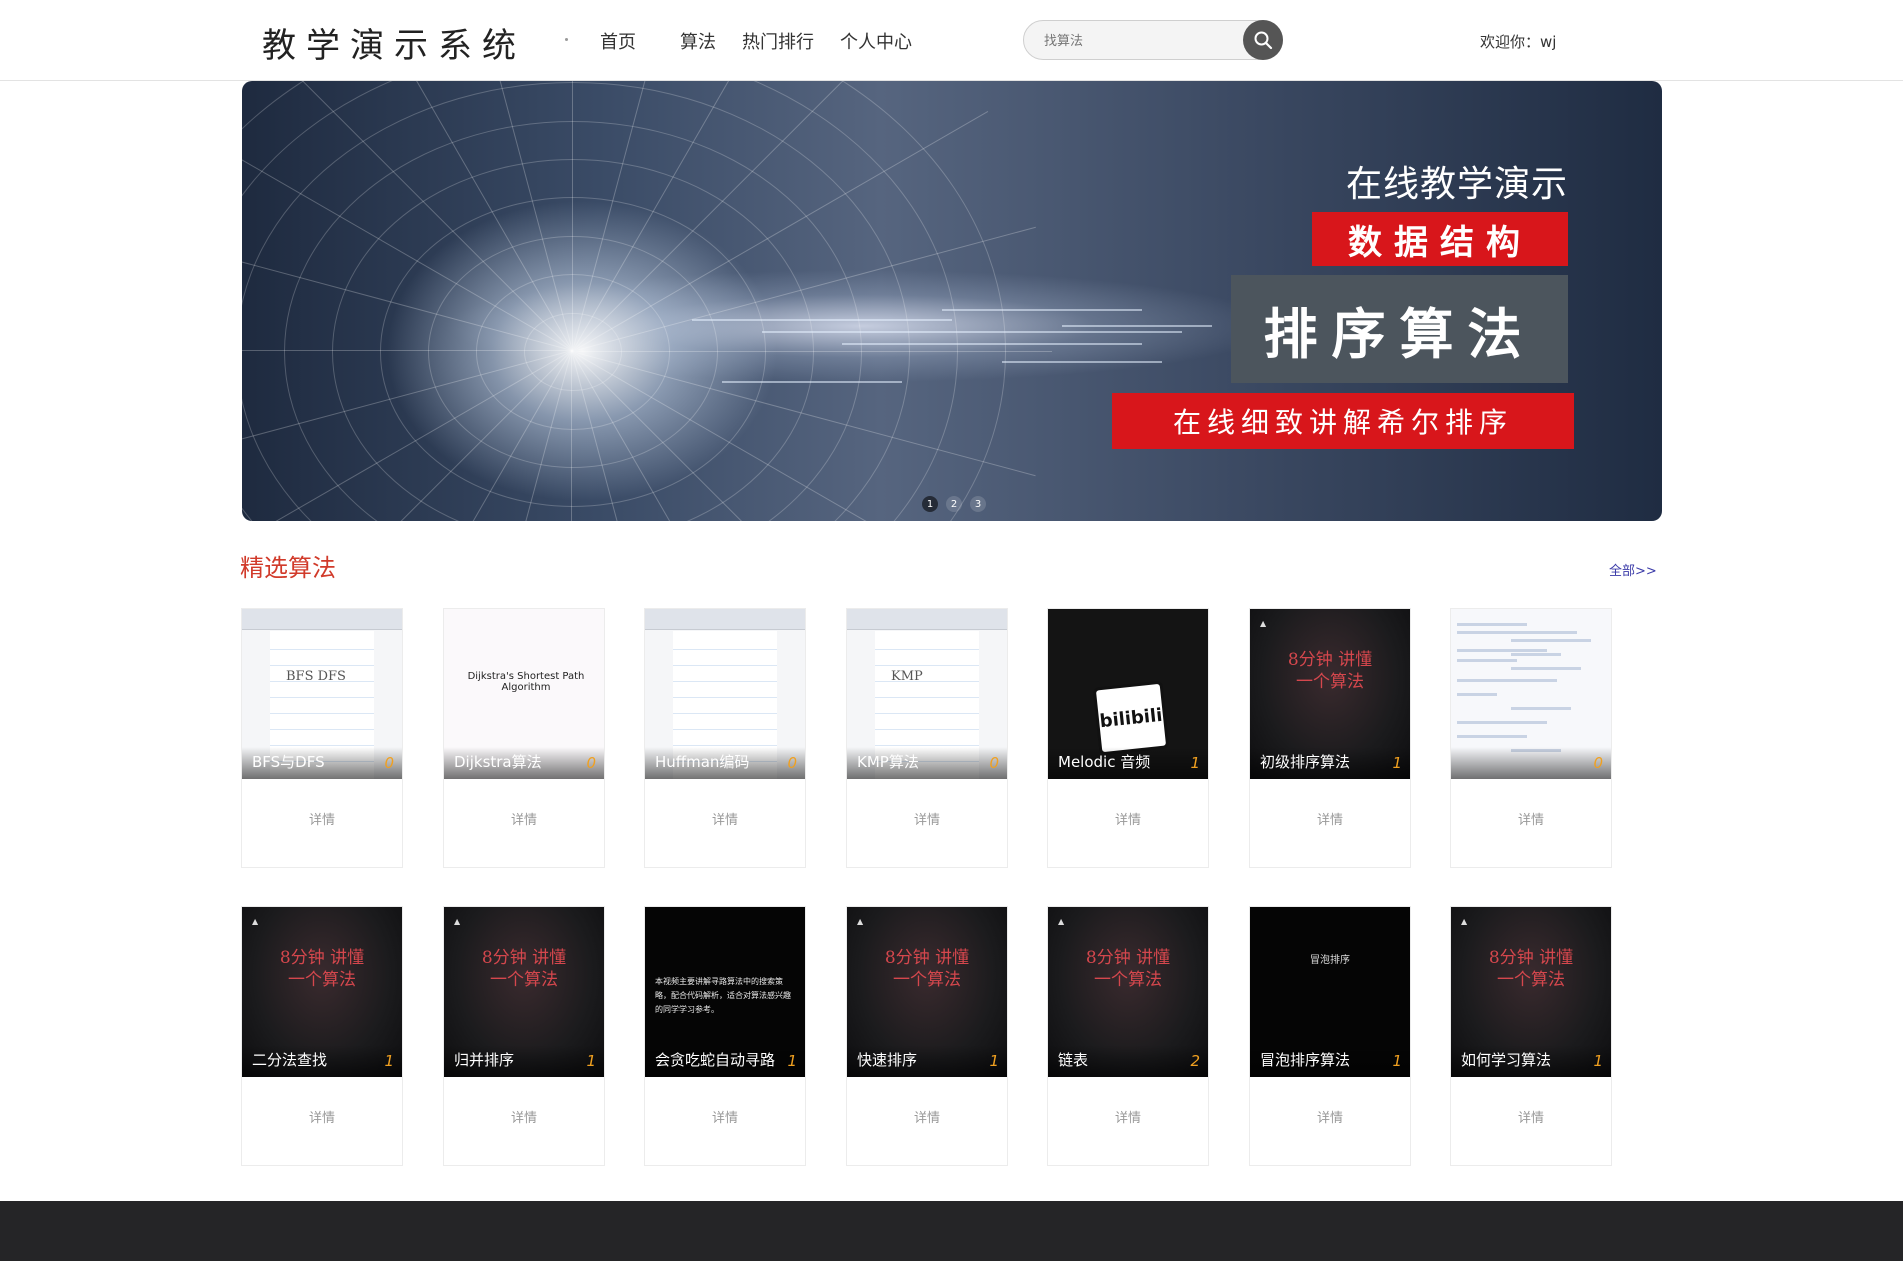 The width and height of the screenshot is (1903, 1261). What do you see at coordinates (887, 1059) in the screenshot?
I see `card-title: 快速排序` at bounding box center [887, 1059].